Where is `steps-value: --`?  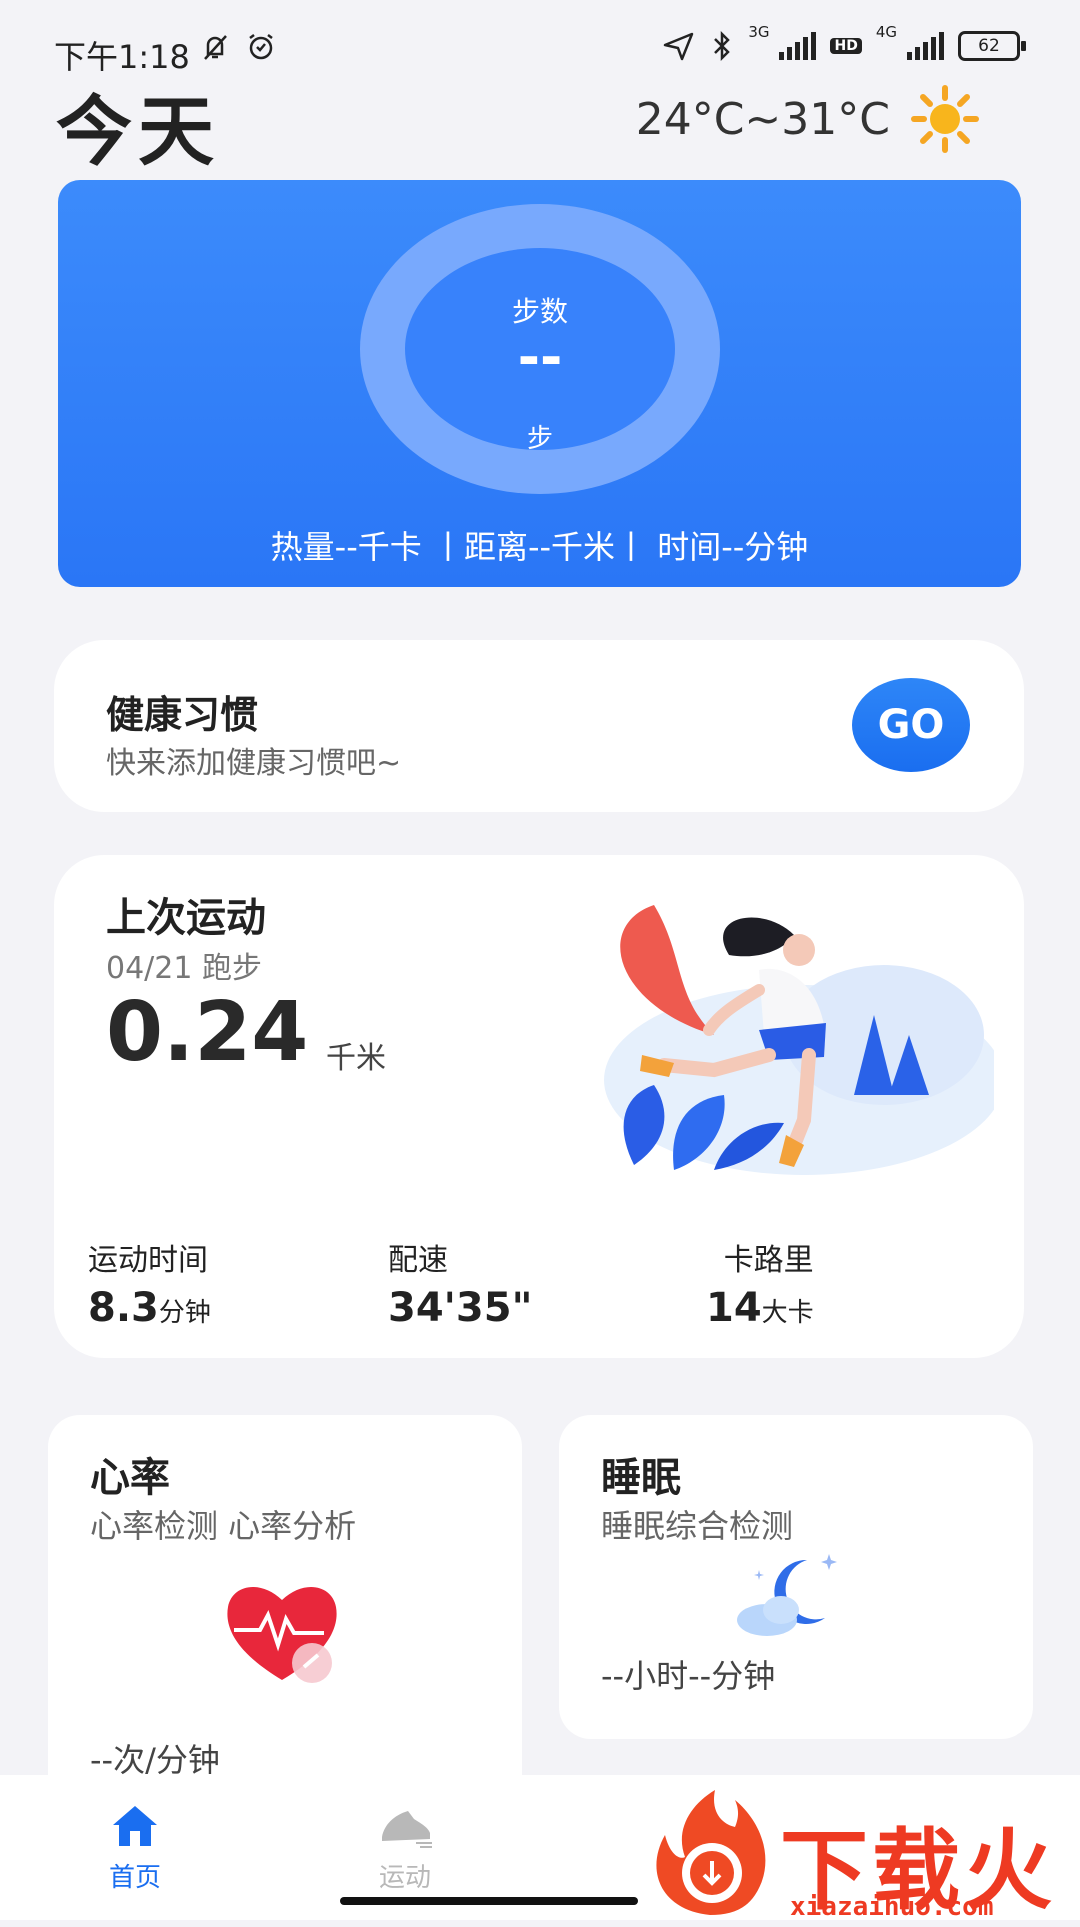 steps-value: -- is located at coordinates (540, 357).